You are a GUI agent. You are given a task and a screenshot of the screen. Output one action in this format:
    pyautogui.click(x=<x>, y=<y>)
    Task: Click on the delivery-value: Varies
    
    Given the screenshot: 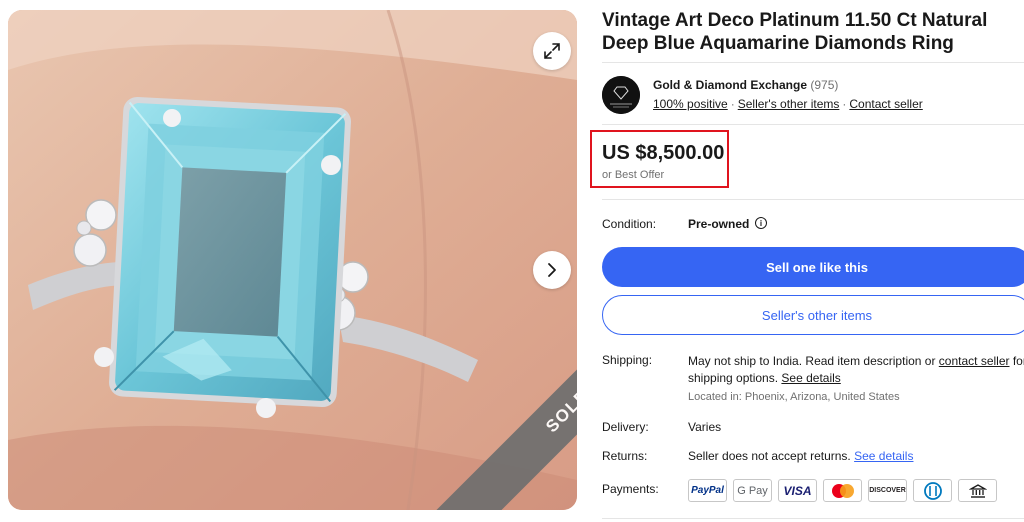 What is the action you would take?
    pyautogui.click(x=705, y=427)
    